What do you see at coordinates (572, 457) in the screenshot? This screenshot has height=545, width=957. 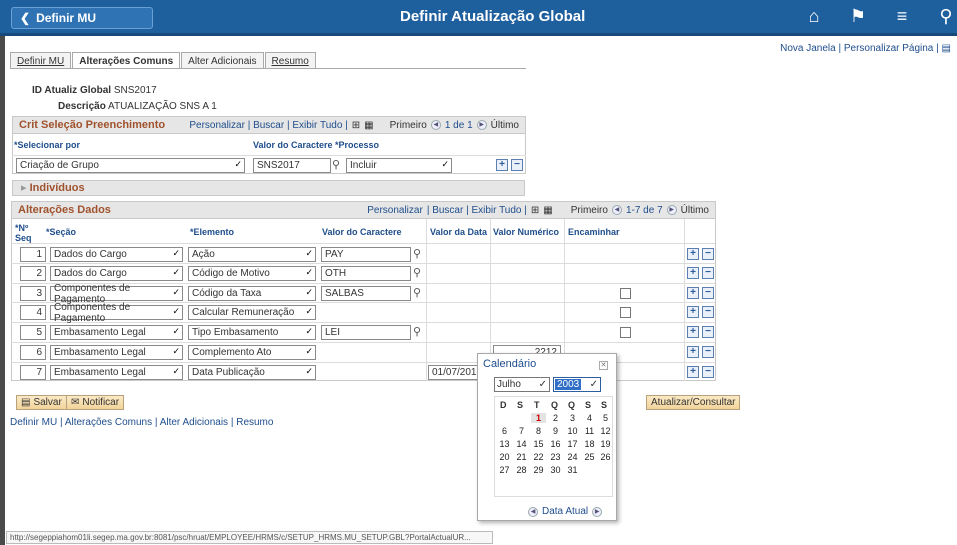 I see `calendar-day: 24` at bounding box center [572, 457].